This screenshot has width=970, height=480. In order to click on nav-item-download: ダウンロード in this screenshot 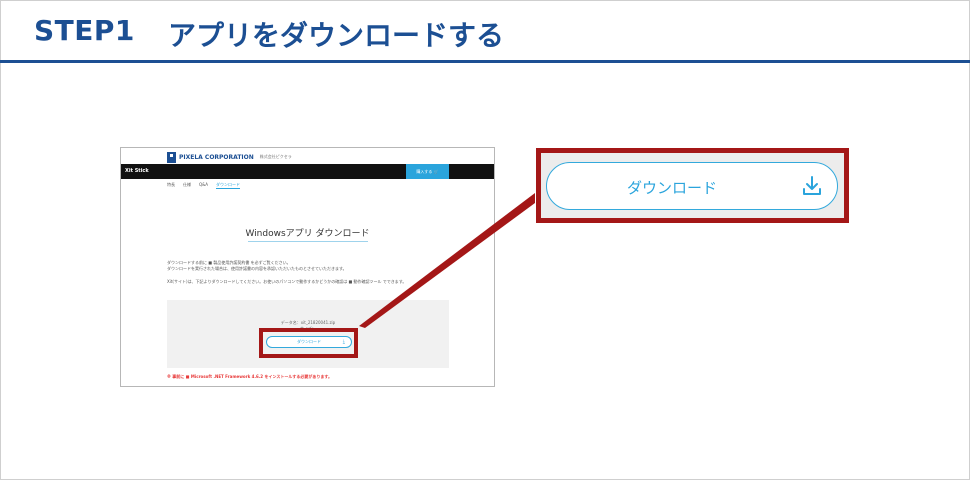, I will do `click(228, 185)`.